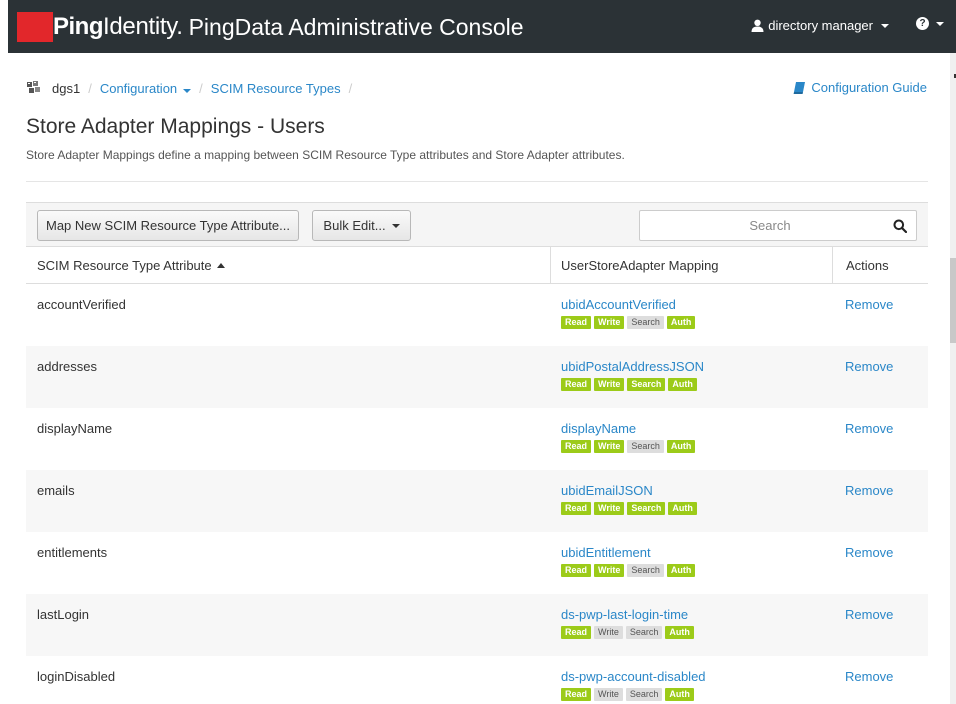  I want to click on divider, so click(477, 181).